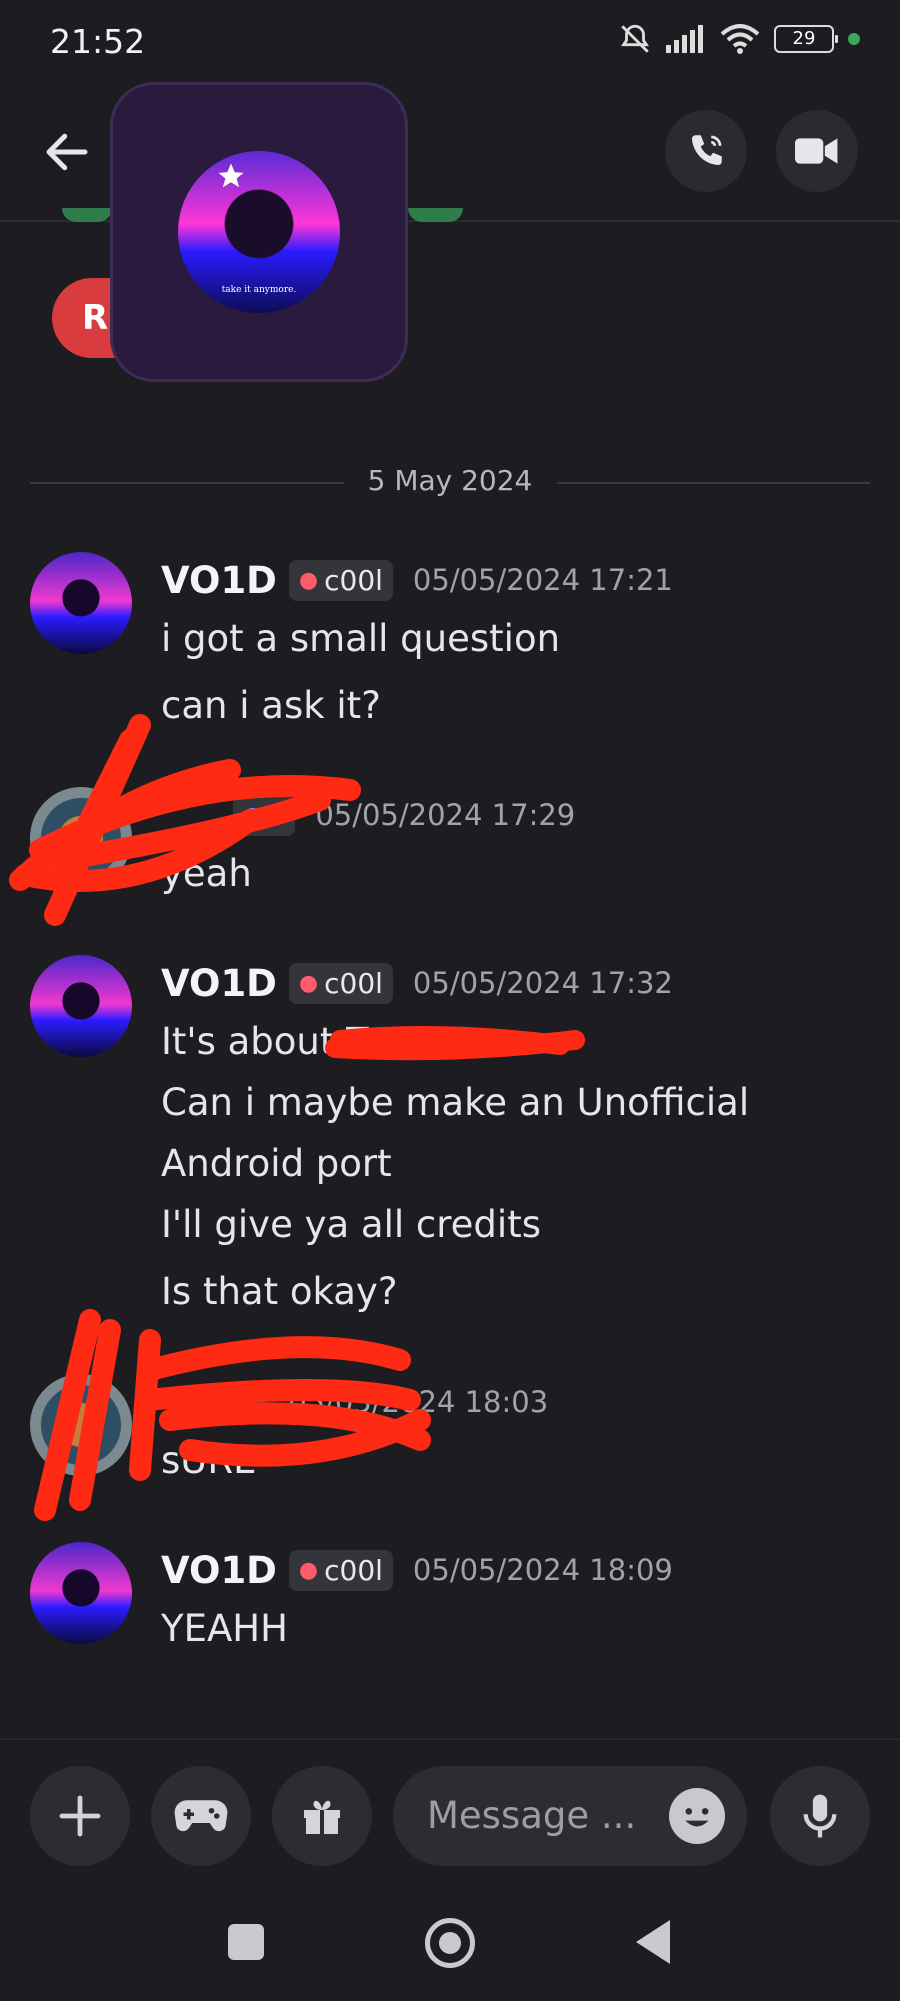 This screenshot has height=2001, width=900. I want to click on clock: 21:52, so click(98, 41).